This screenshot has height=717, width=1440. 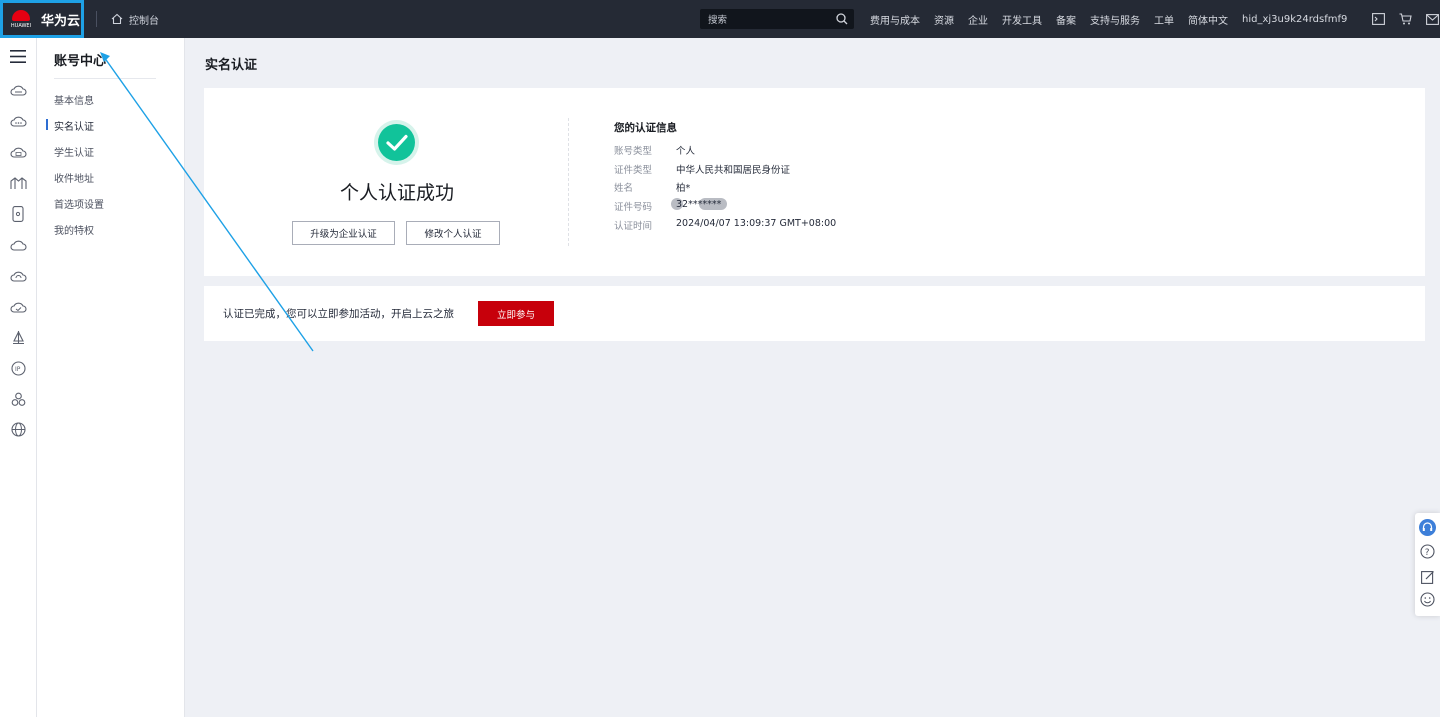 I want to click on success-message: 个人认证成功, so click(x=396, y=193).